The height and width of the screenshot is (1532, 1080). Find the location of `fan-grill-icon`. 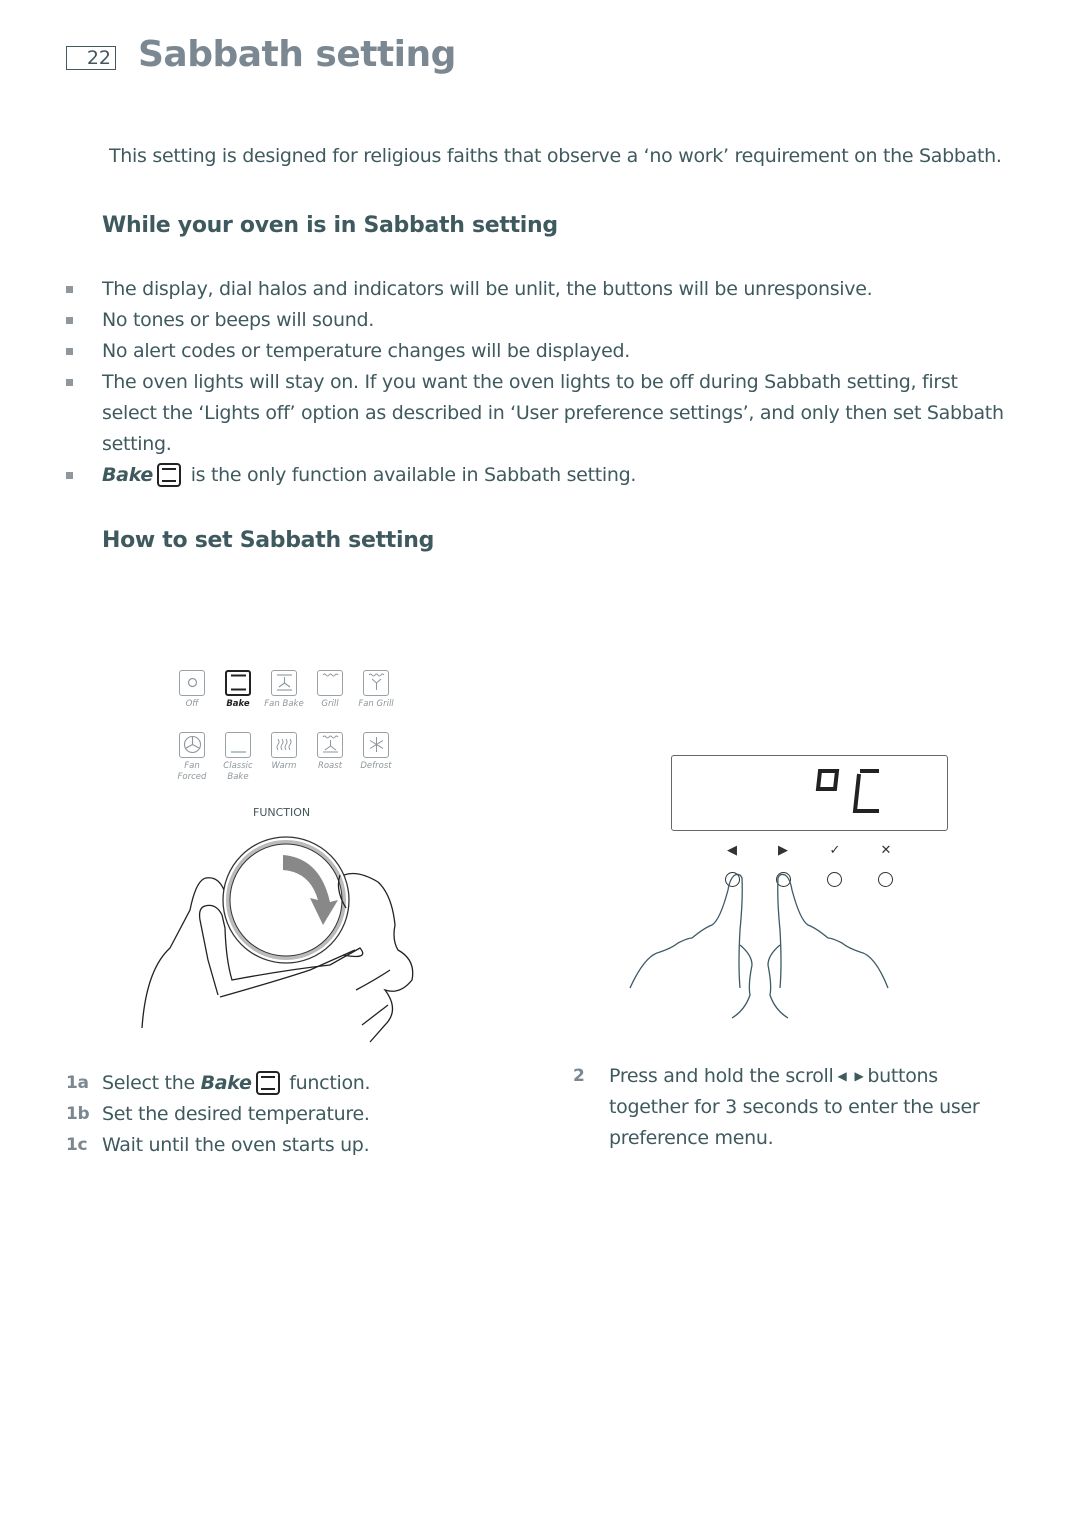

fan-grill-icon is located at coordinates (376, 683).